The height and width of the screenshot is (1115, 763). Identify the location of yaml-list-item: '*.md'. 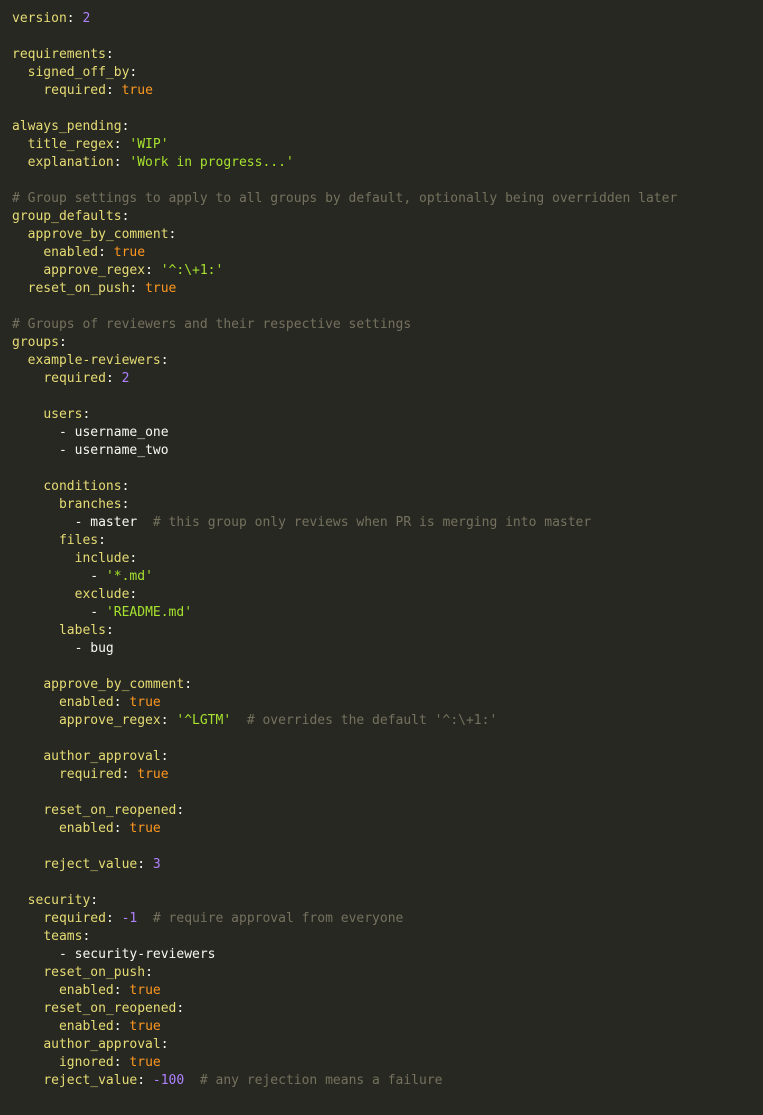
(129, 576).